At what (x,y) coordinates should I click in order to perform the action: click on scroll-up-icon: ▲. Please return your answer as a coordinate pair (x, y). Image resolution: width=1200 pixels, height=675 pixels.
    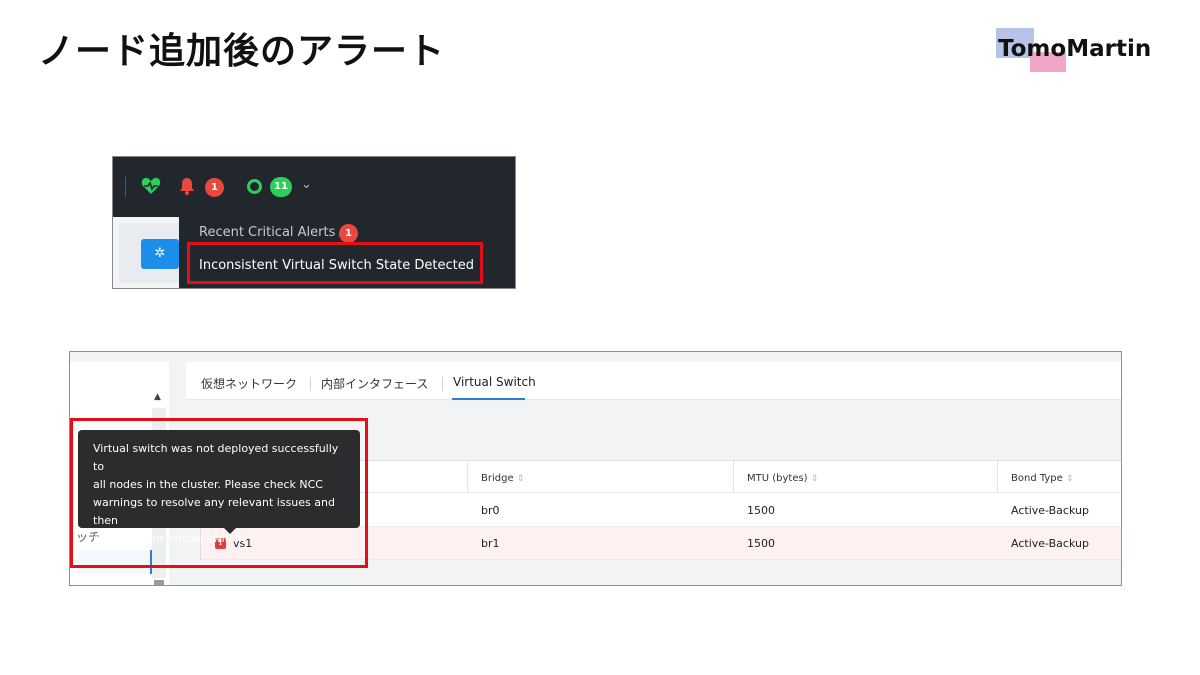
    Looking at the image, I should click on (157, 397).